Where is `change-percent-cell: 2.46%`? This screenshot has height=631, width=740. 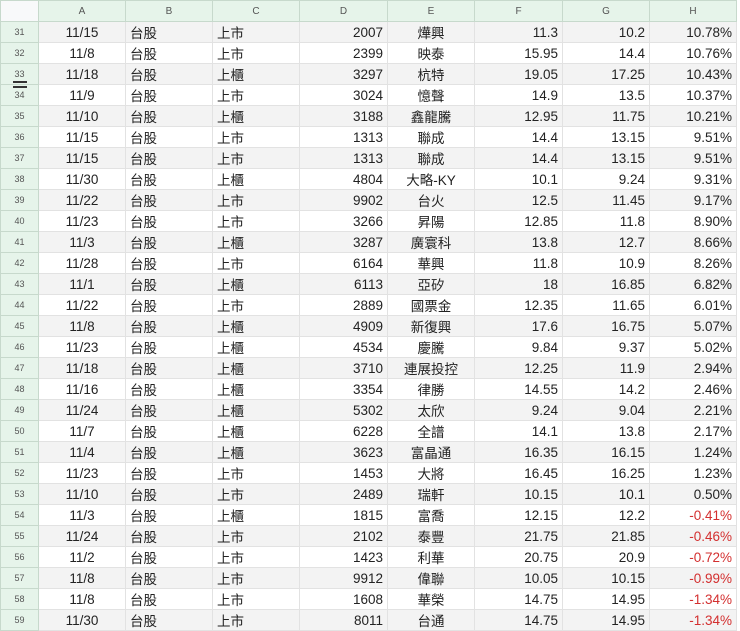
change-percent-cell: 2.46% is located at coordinates (693, 389).